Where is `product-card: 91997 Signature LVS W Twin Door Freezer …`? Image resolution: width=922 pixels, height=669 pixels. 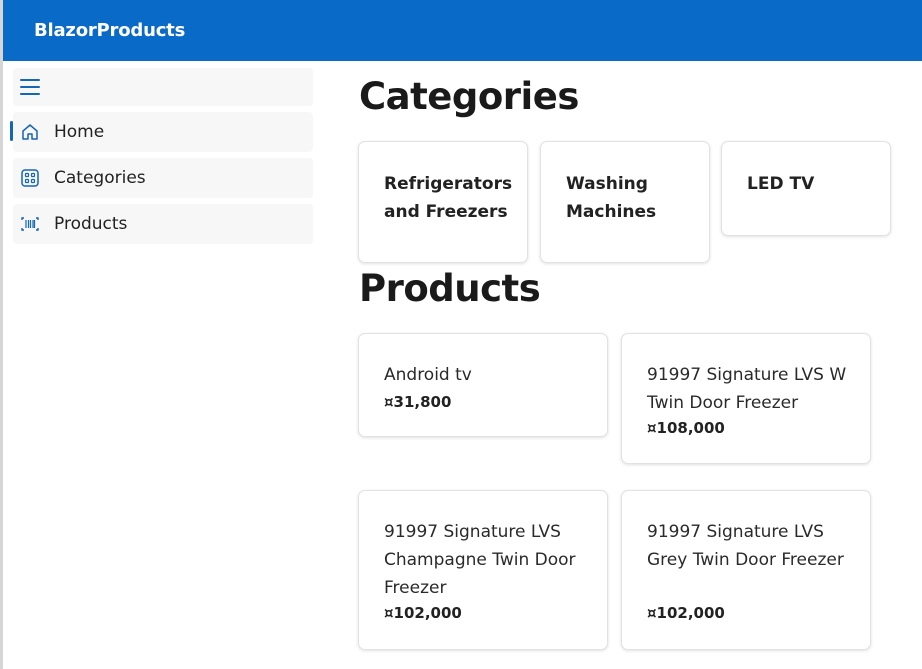
product-card: 91997 Signature LVS W Twin Door Freezer … is located at coordinates (746, 398).